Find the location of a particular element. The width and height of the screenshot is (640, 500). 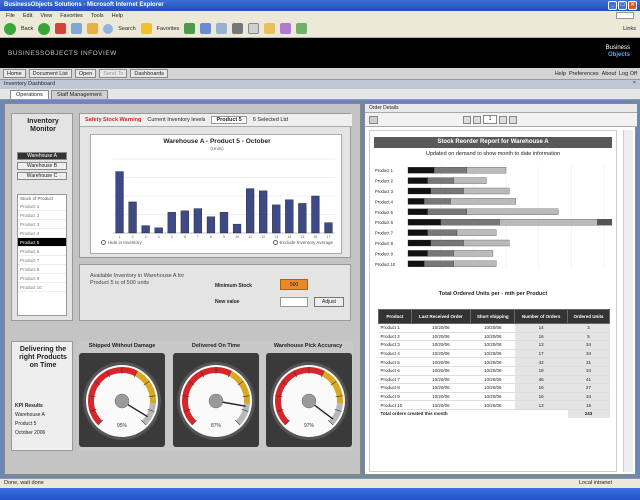

maximize-button: □ is located at coordinates (622, 5).